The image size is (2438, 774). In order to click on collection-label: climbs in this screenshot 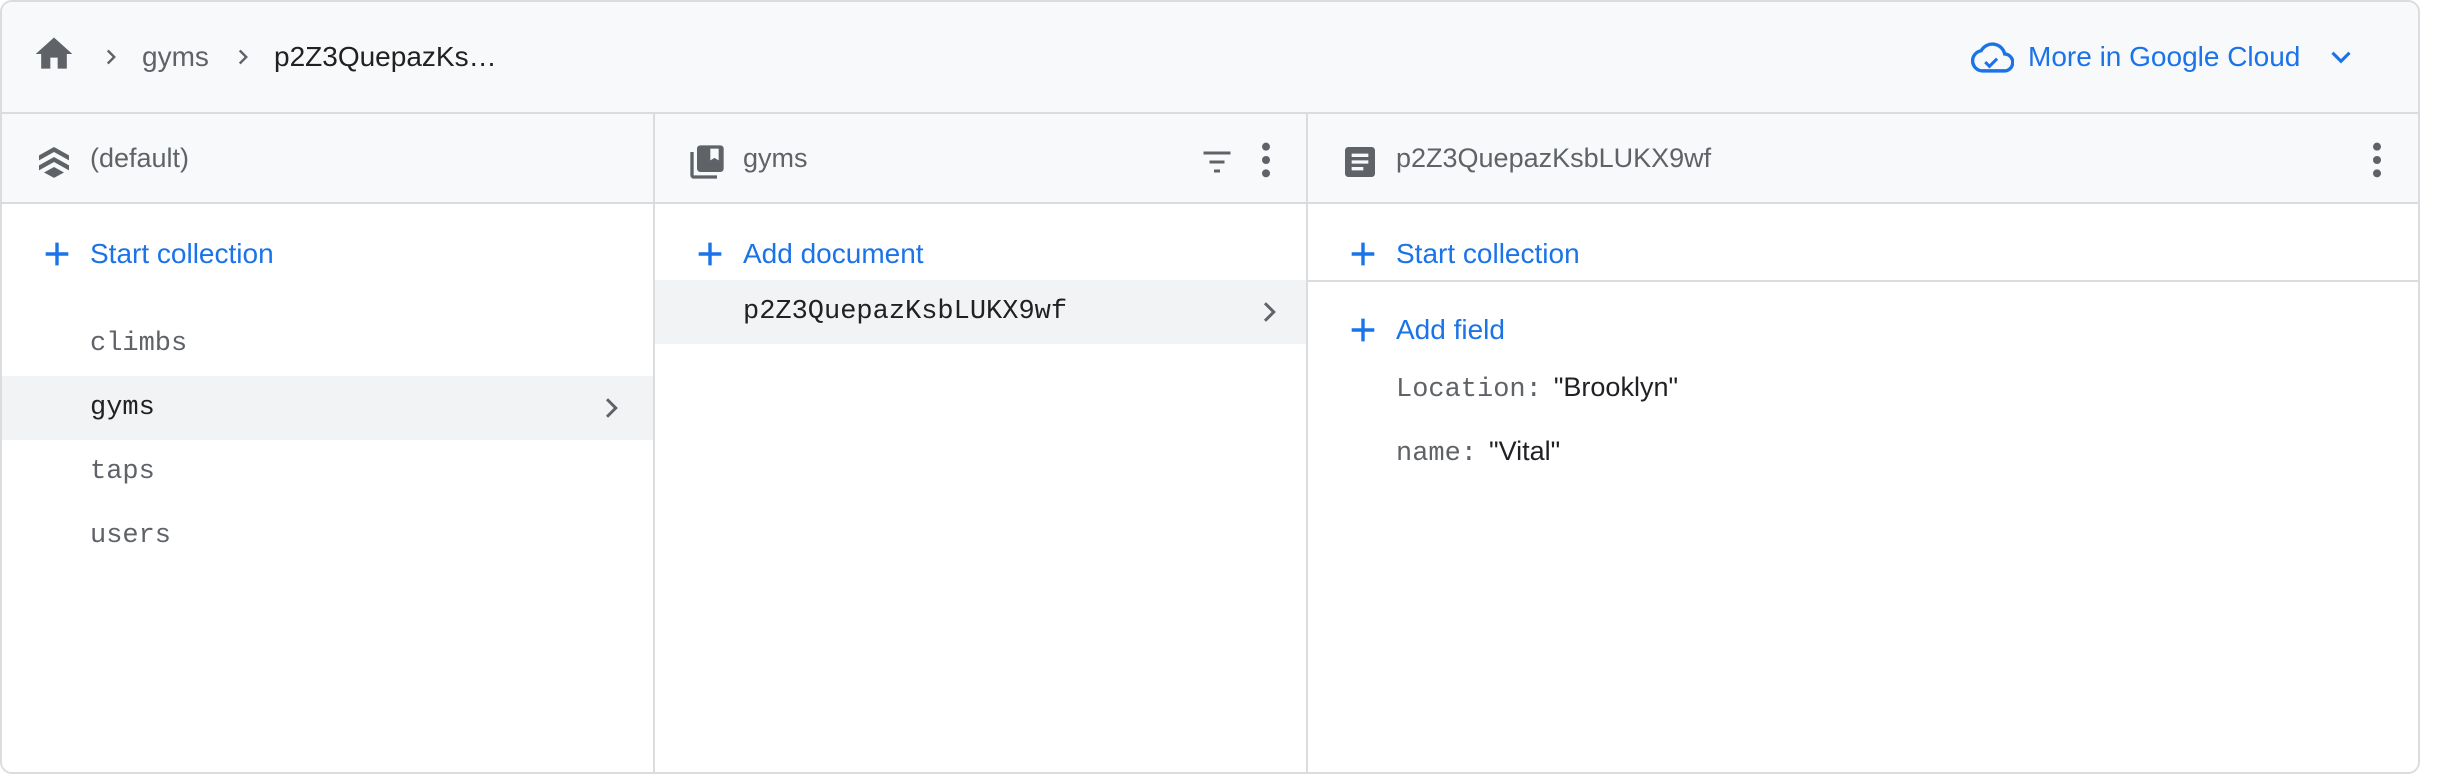, I will do `click(139, 344)`.